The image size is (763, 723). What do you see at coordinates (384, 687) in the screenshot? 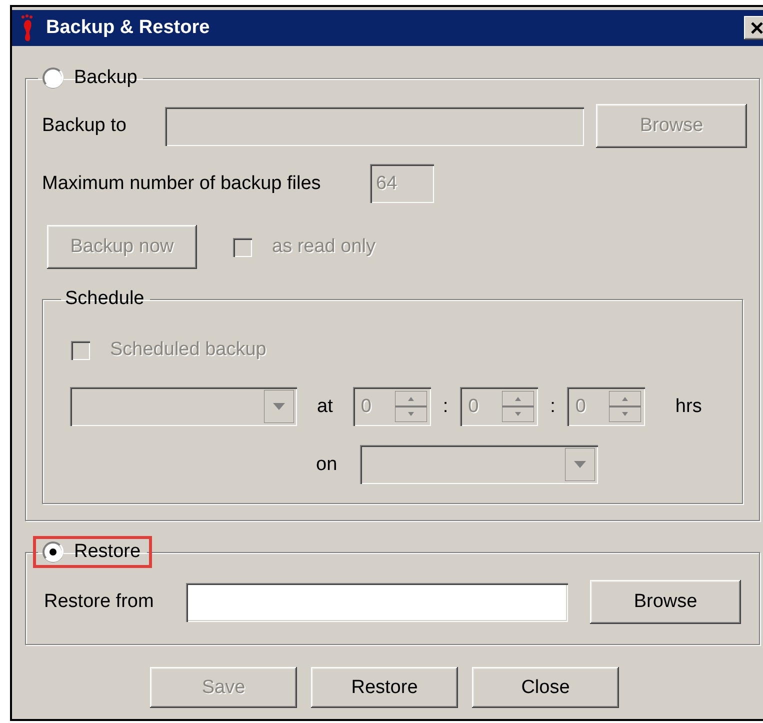
I see `dialog-button: Restore` at bounding box center [384, 687].